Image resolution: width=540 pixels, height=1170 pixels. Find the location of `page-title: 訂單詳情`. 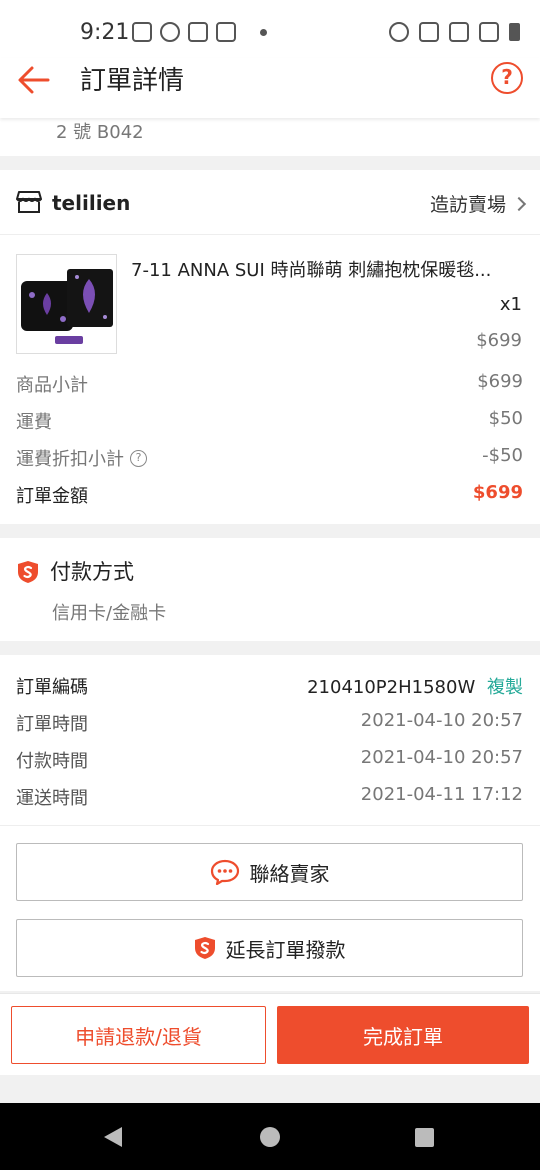

page-title: 訂單詳情 is located at coordinates (132, 81).